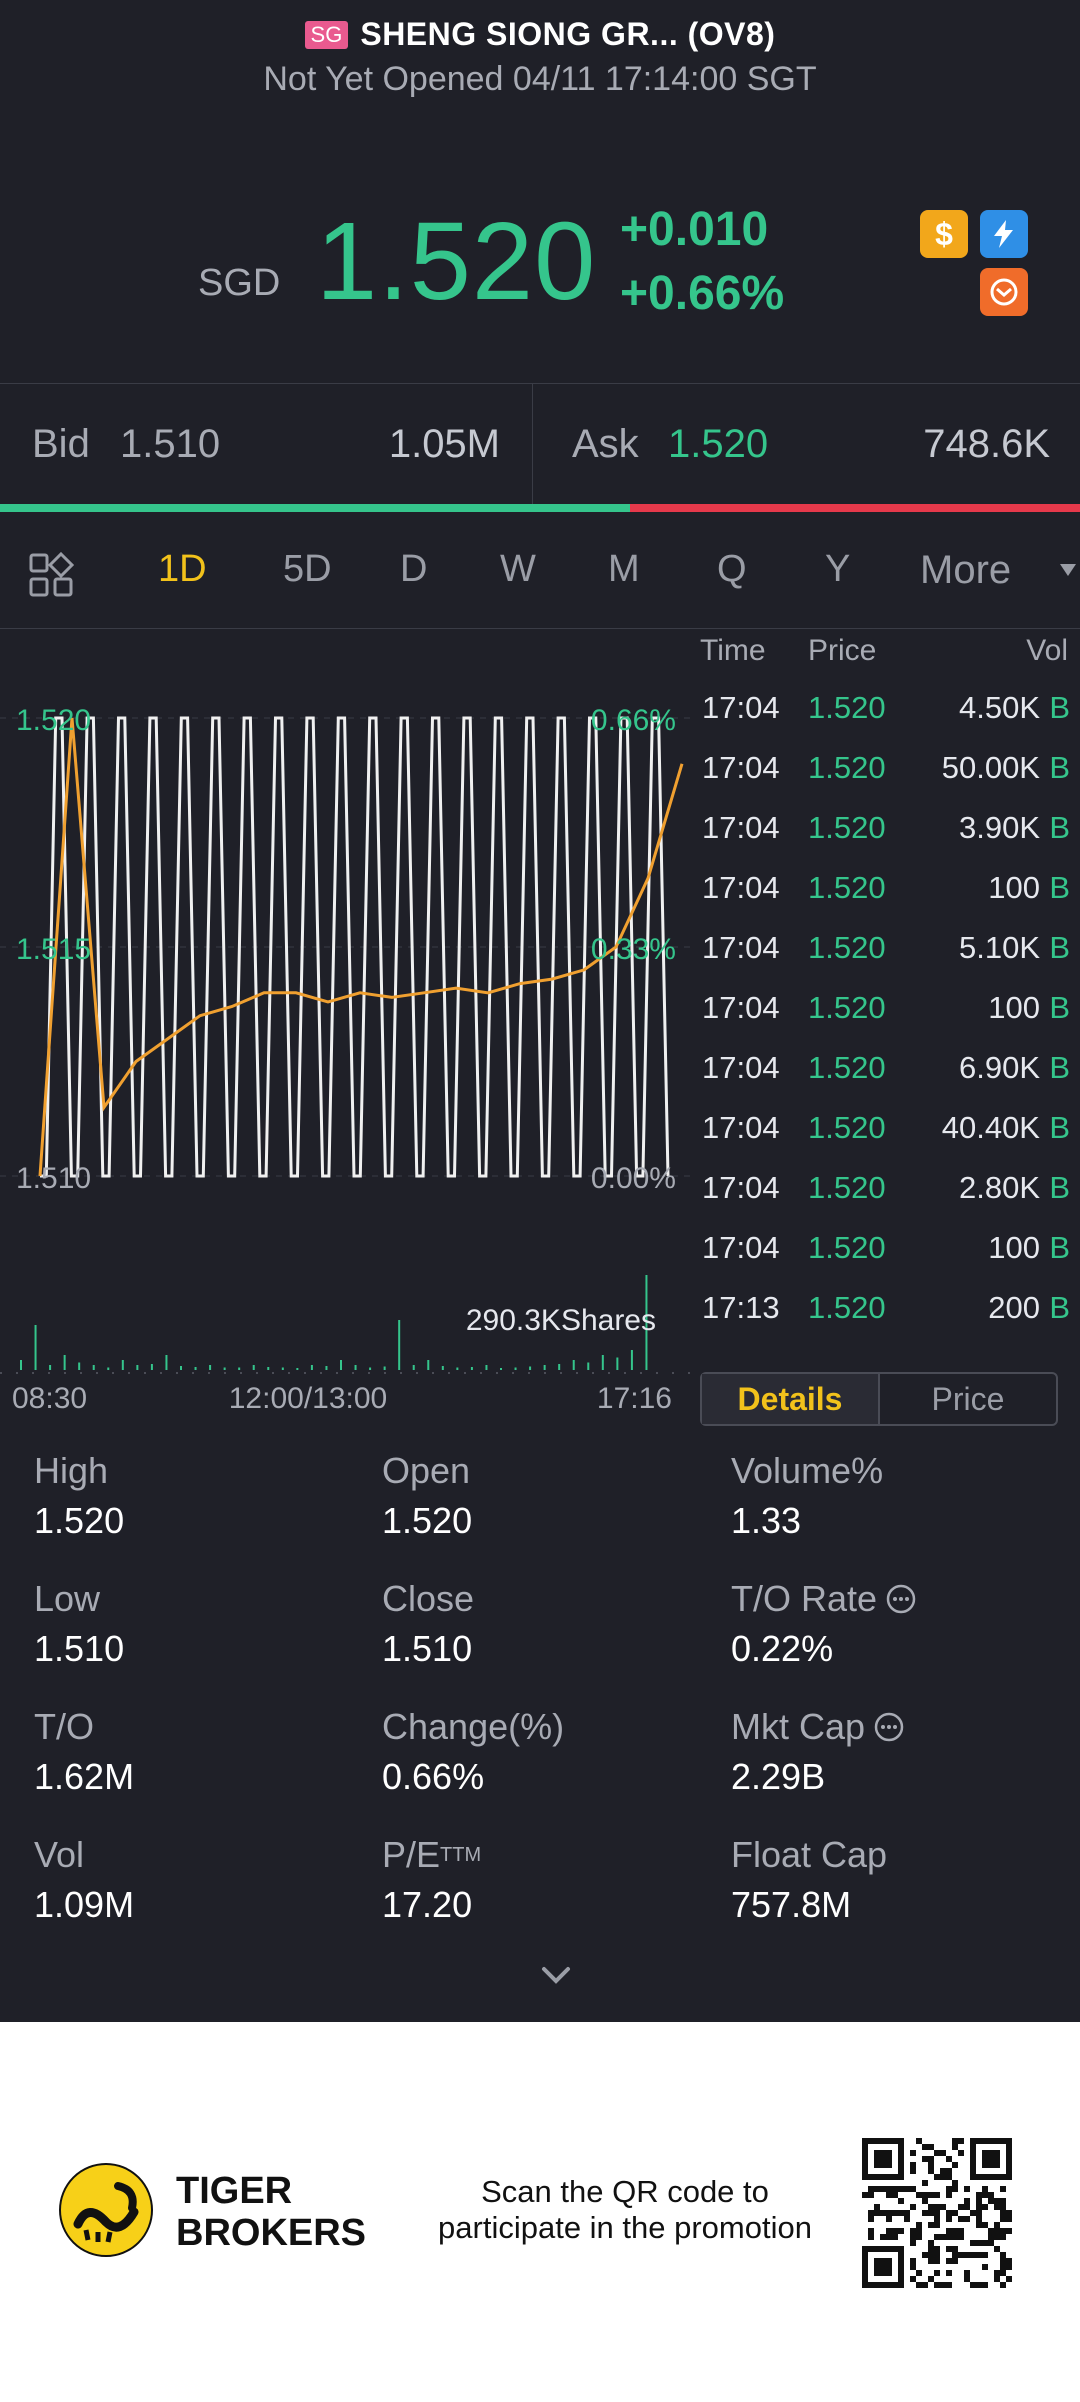 This screenshot has width=1080, height=2402. I want to click on stat-label: T/O Rate, so click(901, 1599).